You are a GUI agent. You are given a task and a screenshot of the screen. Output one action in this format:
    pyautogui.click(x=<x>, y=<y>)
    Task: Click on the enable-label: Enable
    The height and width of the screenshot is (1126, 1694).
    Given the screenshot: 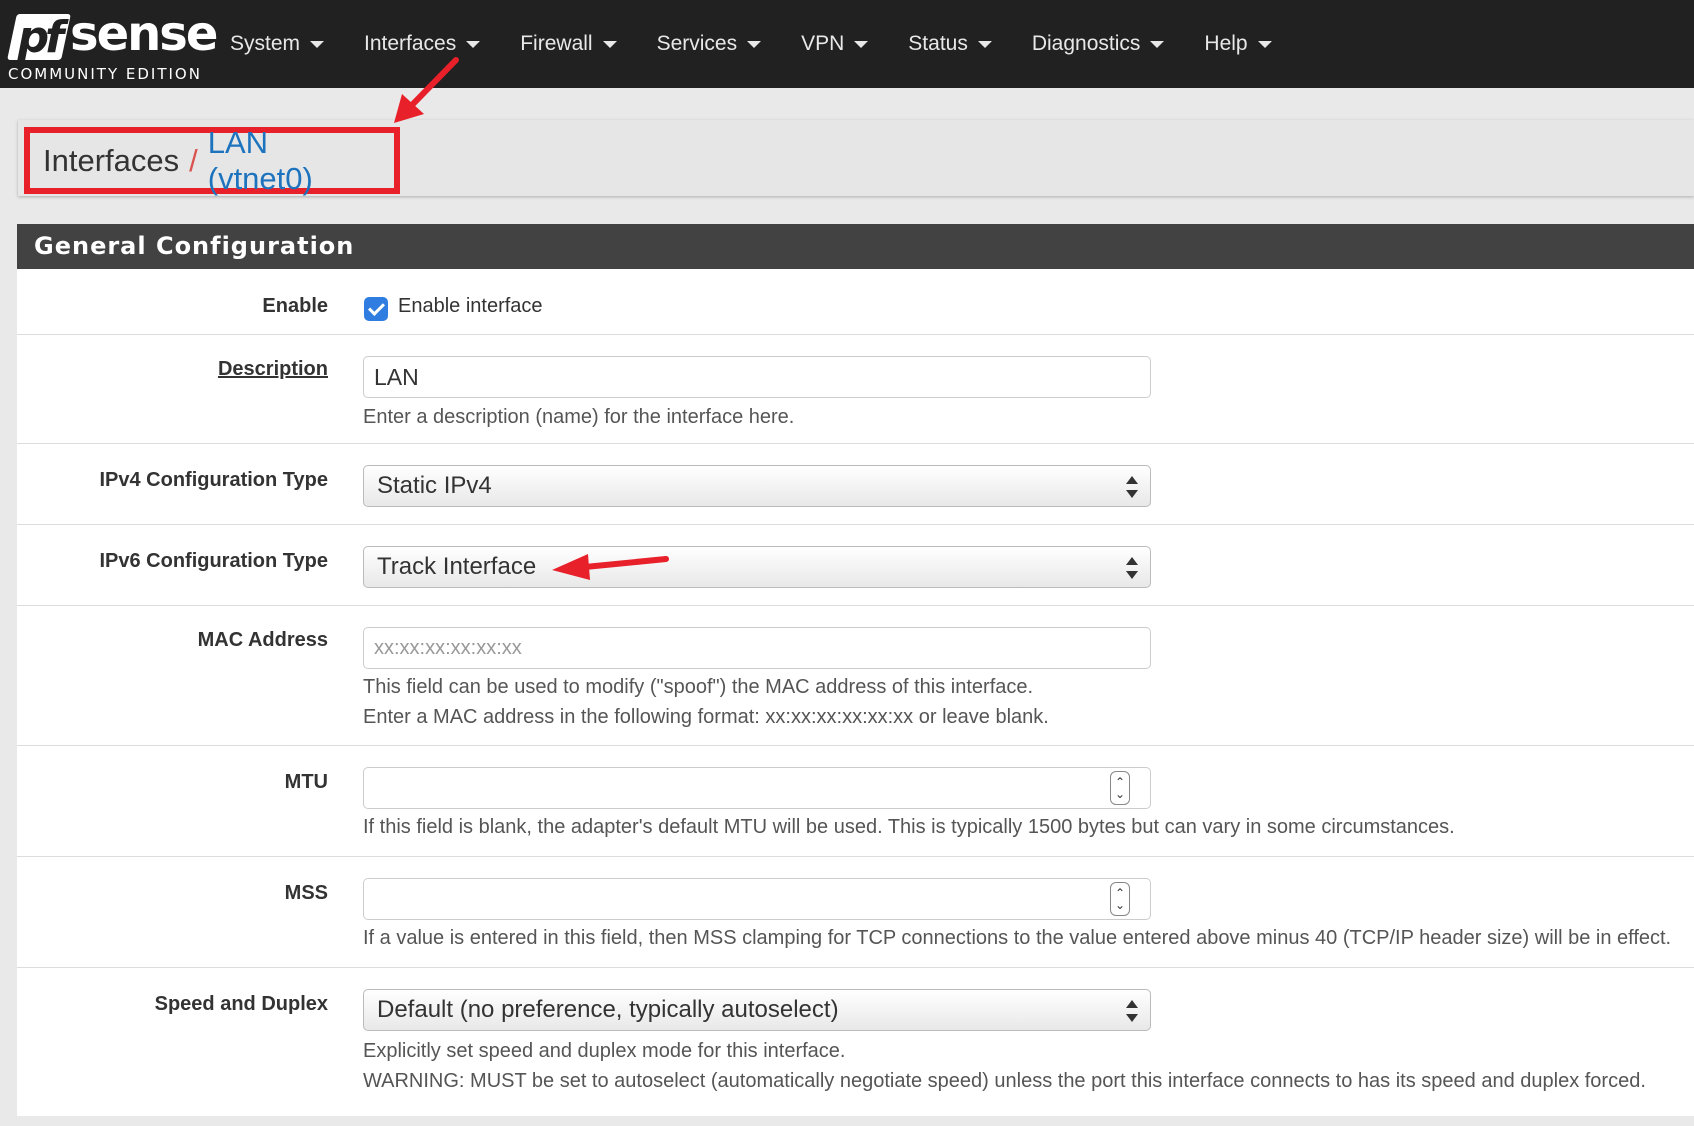 What is the action you would take?
    pyautogui.click(x=295, y=306)
    